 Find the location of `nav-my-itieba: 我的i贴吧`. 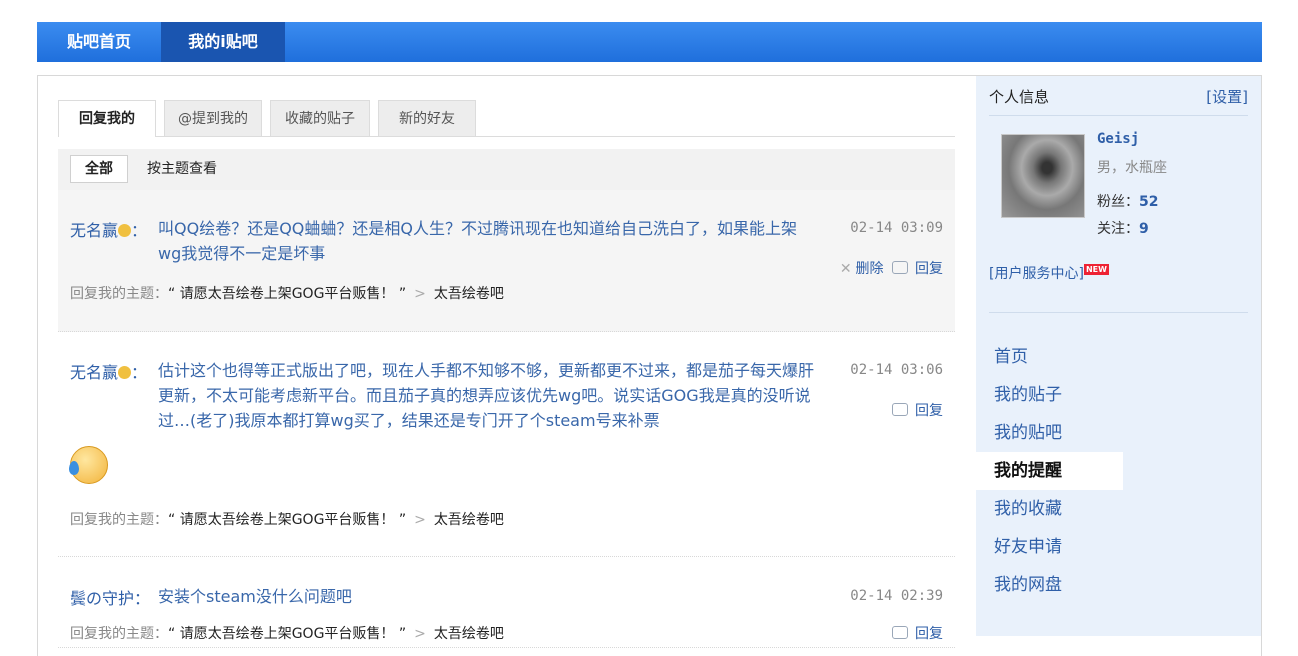

nav-my-itieba: 我的i贴吧 is located at coordinates (223, 42).